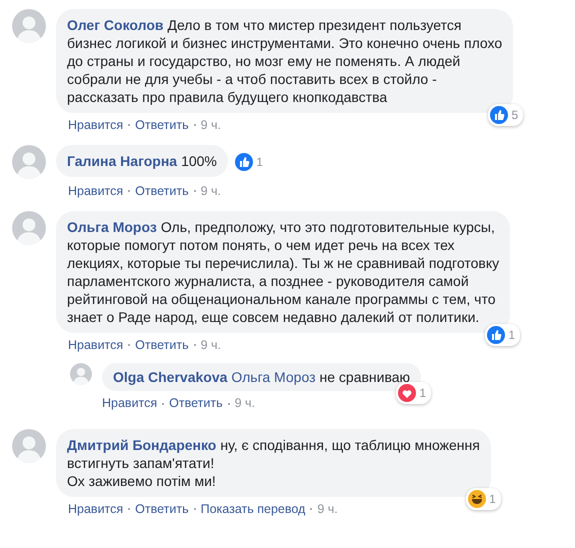 This screenshot has height=548, width=575. I want to click on comment-text: Ольга Мороз Оль, предположу, что это подготовительные курсы, которые помогут потом понять, о чем идет речь на всех тех лекциях, которые ты перечислила). Ты ж не сравнивай подготовку парламентского журналиста, а позднее - руководителя самой рейтинговой на общенациональном канале программы с тем, что знает о Раде народ, еще совсем недавно далекий от политики., so click(283, 272).